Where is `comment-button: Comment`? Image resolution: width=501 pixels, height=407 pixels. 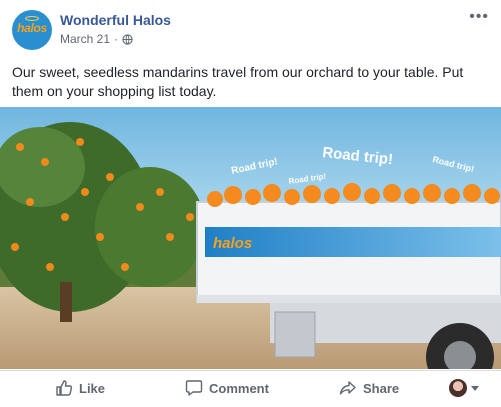
comment-button: Comment is located at coordinates (227, 388).